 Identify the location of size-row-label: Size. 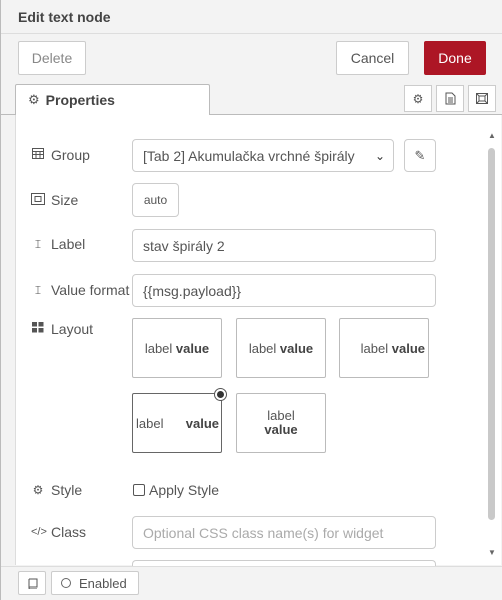
(54, 200).